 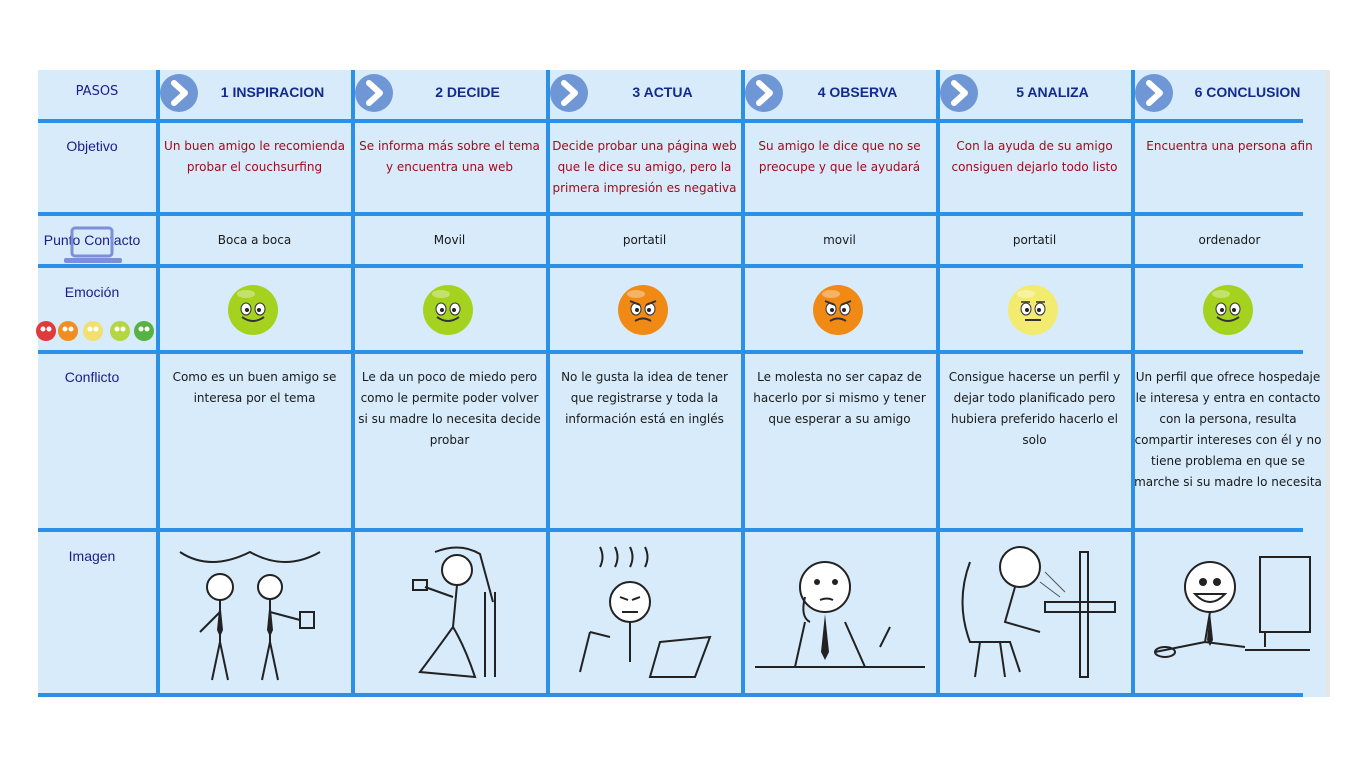 What do you see at coordinates (662, 92) in the screenshot?
I see `step-title: 3 ACTUA` at bounding box center [662, 92].